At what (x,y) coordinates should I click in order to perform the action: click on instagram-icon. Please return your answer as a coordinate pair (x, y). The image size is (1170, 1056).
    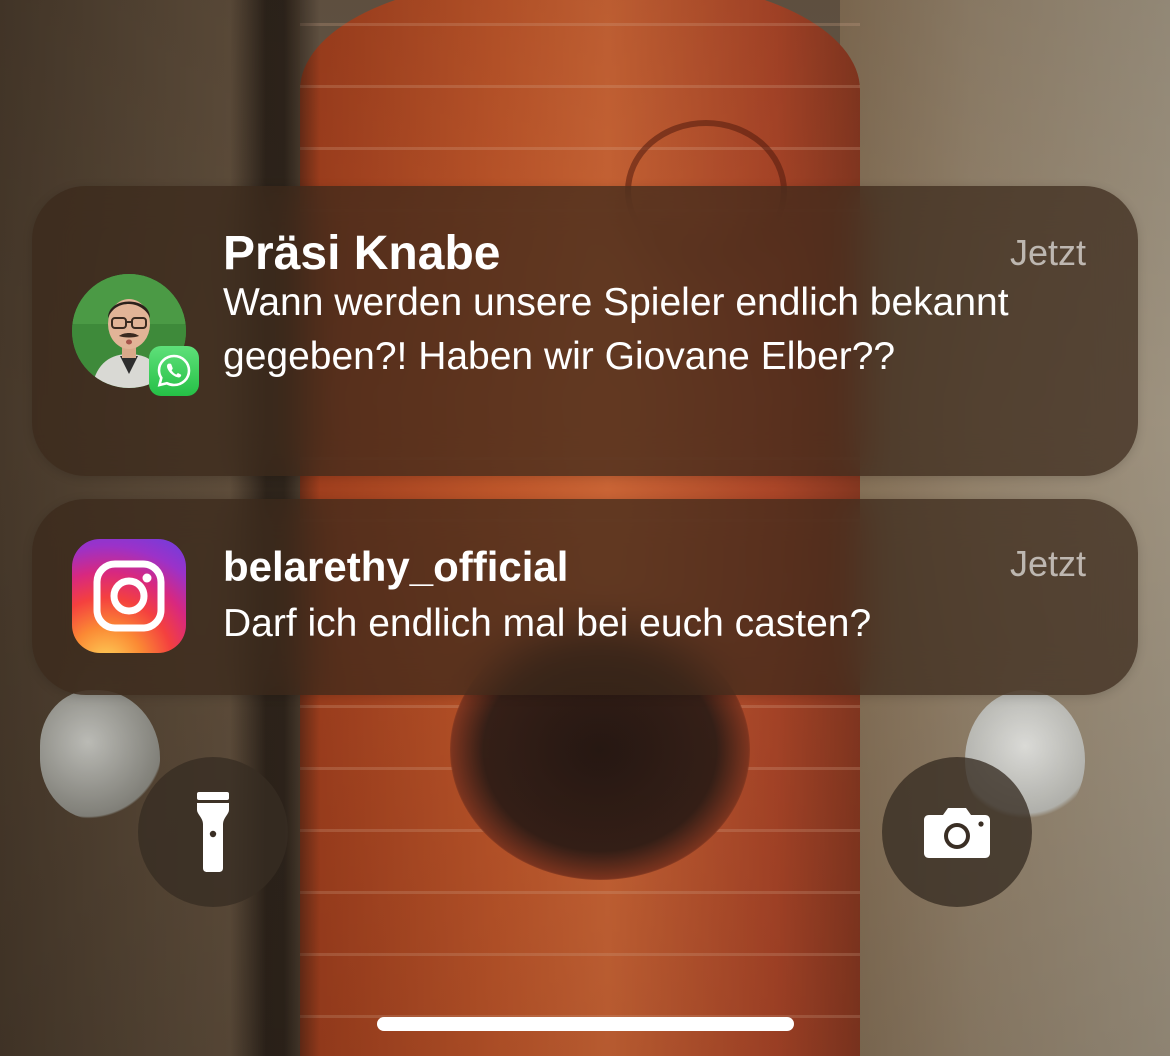
    Looking at the image, I should click on (129, 596).